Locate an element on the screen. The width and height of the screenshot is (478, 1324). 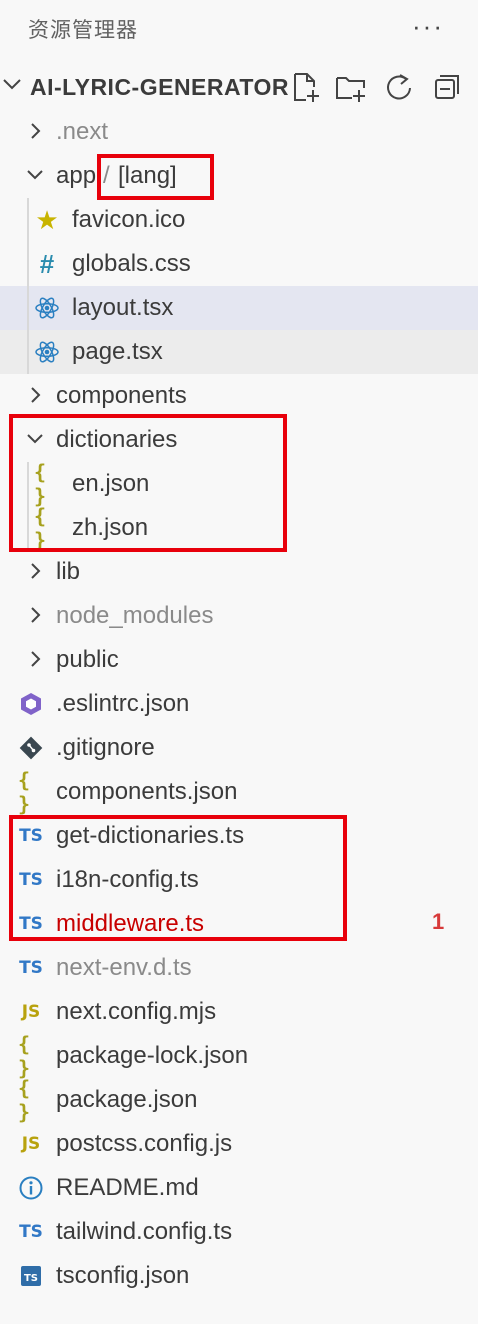
tree-item-label: layout.tsx is located at coordinates (123, 307).